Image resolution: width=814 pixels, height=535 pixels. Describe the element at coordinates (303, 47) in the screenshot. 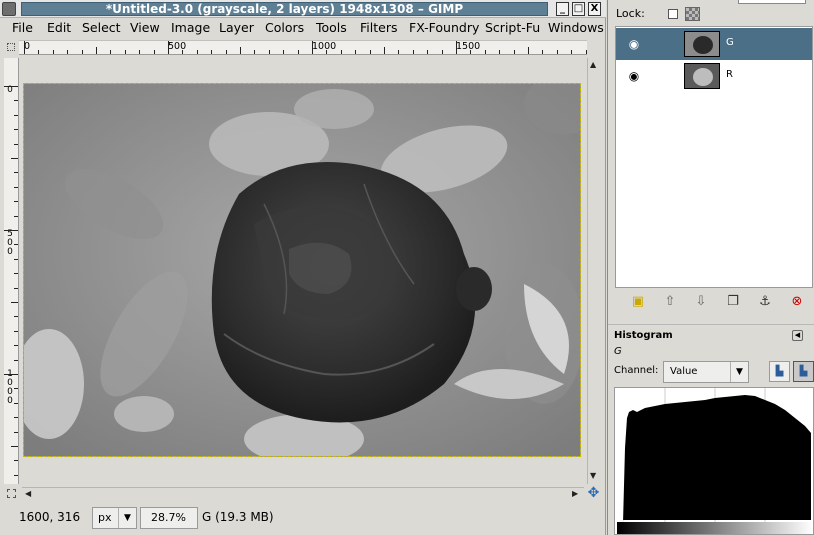

I see `horizontal-ruler: 0 500 1000 1500` at that location.